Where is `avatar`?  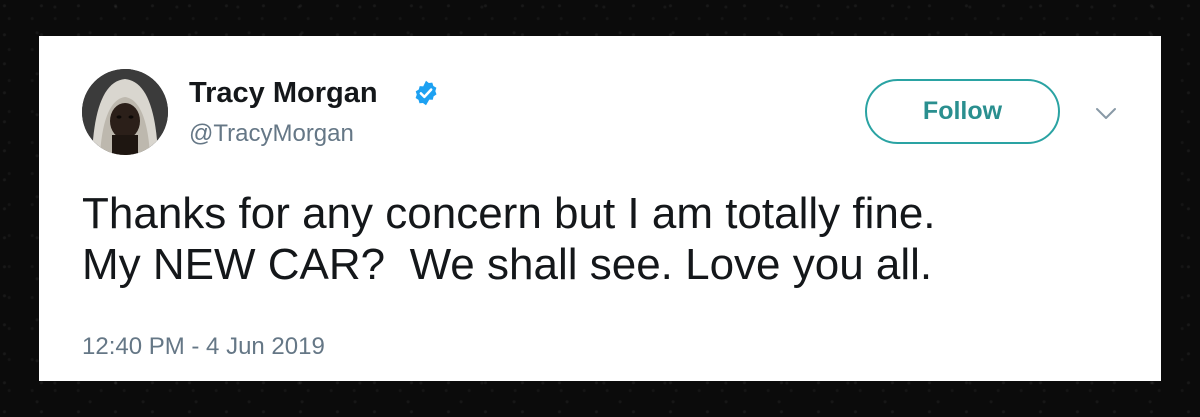
avatar is located at coordinates (125, 112).